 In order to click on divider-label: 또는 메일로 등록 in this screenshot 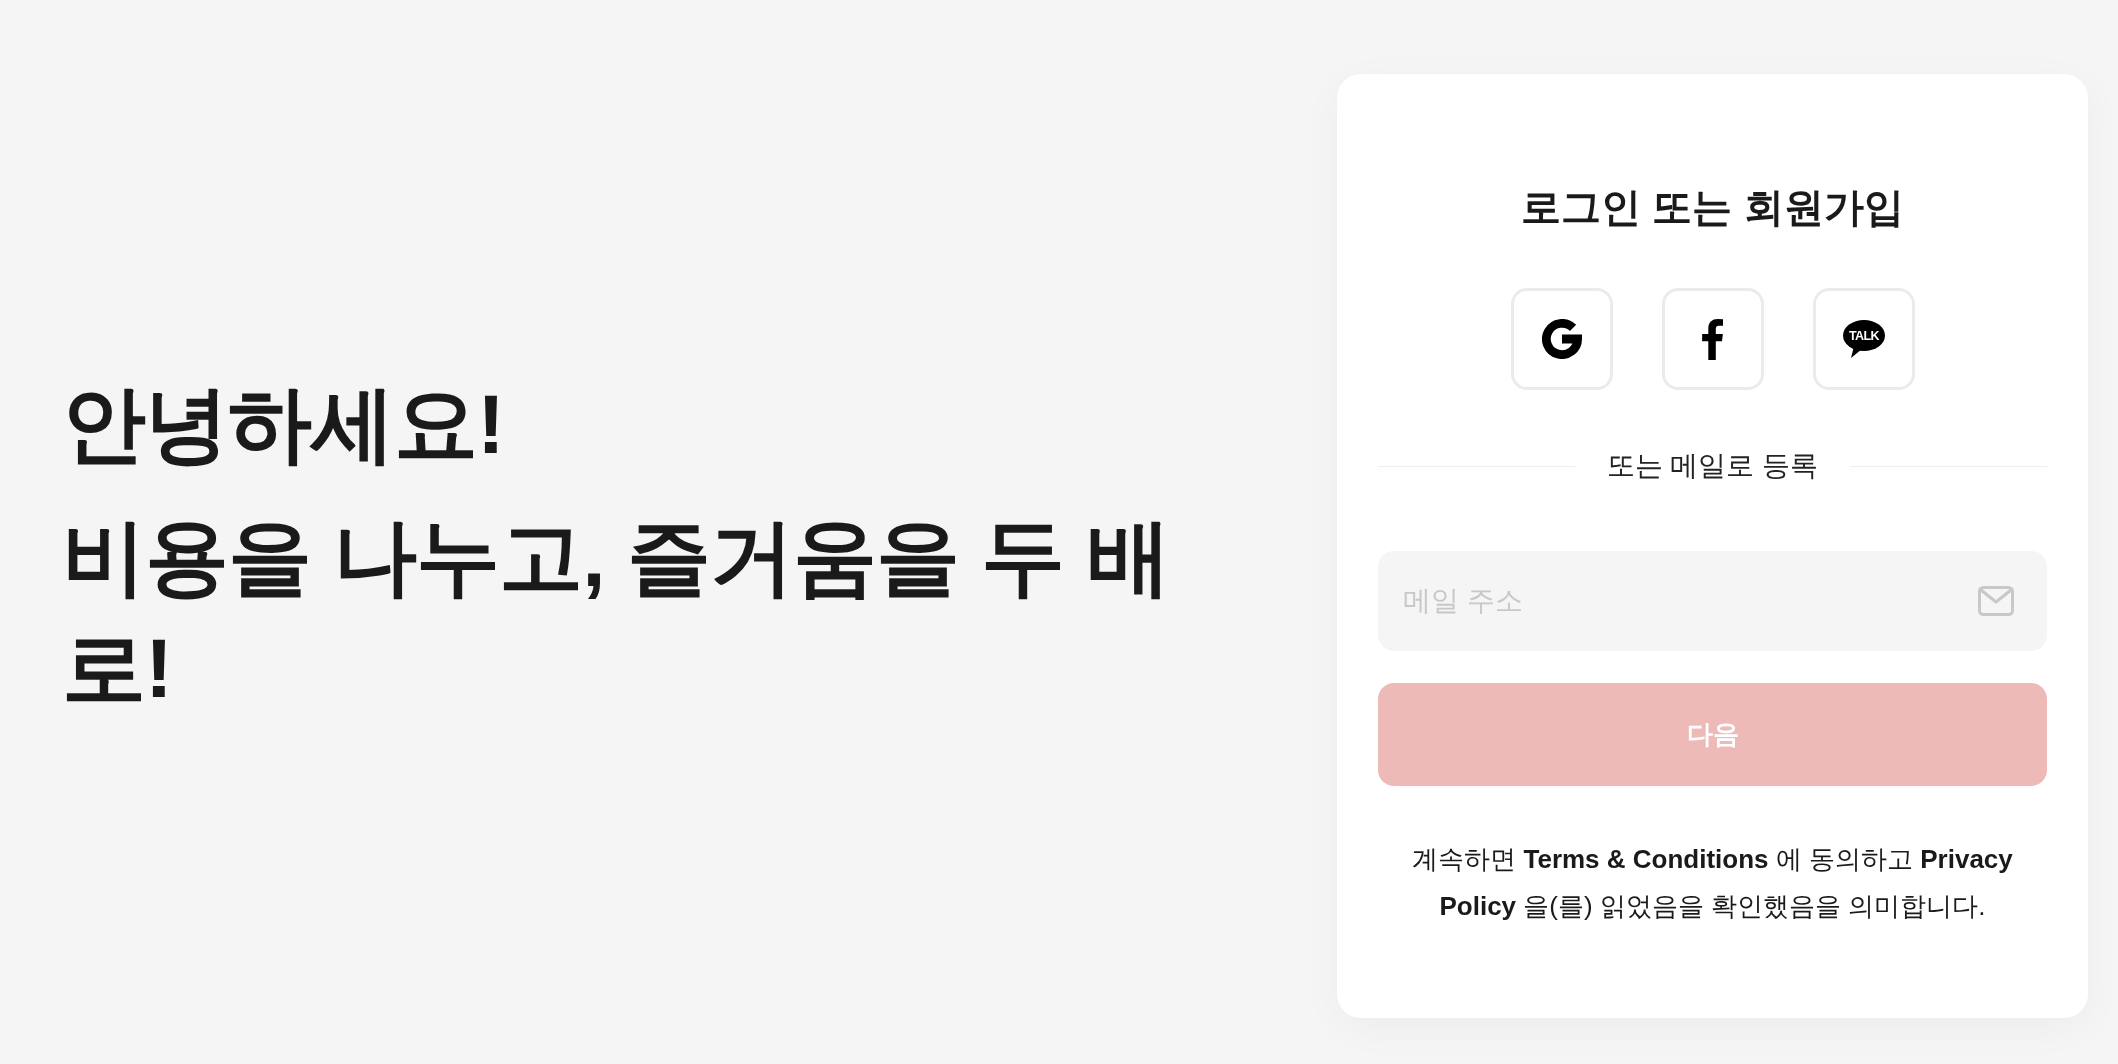, I will do `click(1712, 466)`.